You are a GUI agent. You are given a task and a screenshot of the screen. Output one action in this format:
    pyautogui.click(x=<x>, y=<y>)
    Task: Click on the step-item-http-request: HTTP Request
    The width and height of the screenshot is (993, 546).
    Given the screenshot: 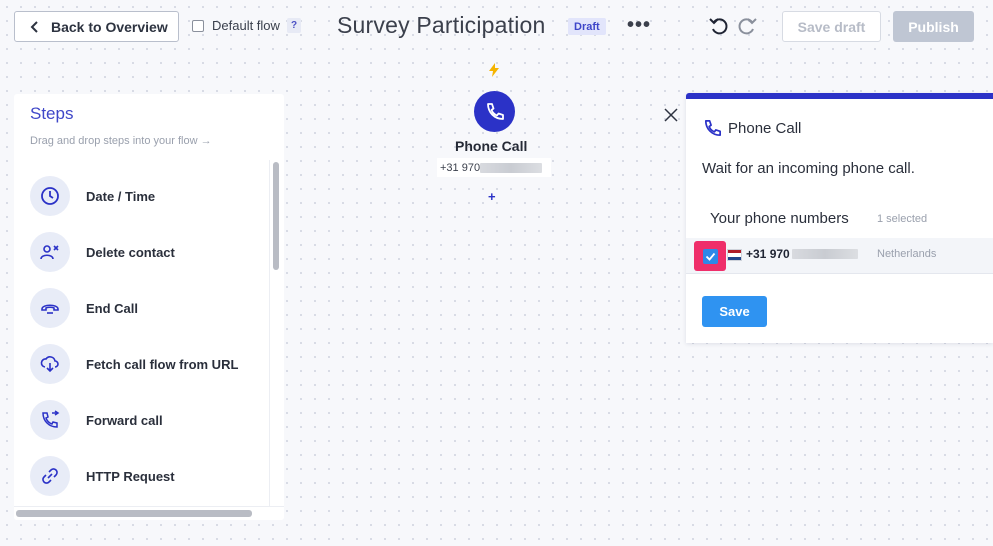 What is the action you would take?
    pyautogui.click(x=150, y=476)
    